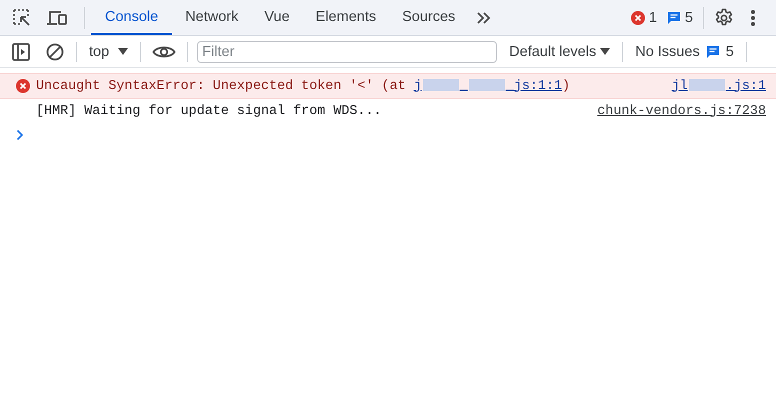  Describe the element at coordinates (484, 17) in the screenshot. I see `more-tabs-icon` at that location.